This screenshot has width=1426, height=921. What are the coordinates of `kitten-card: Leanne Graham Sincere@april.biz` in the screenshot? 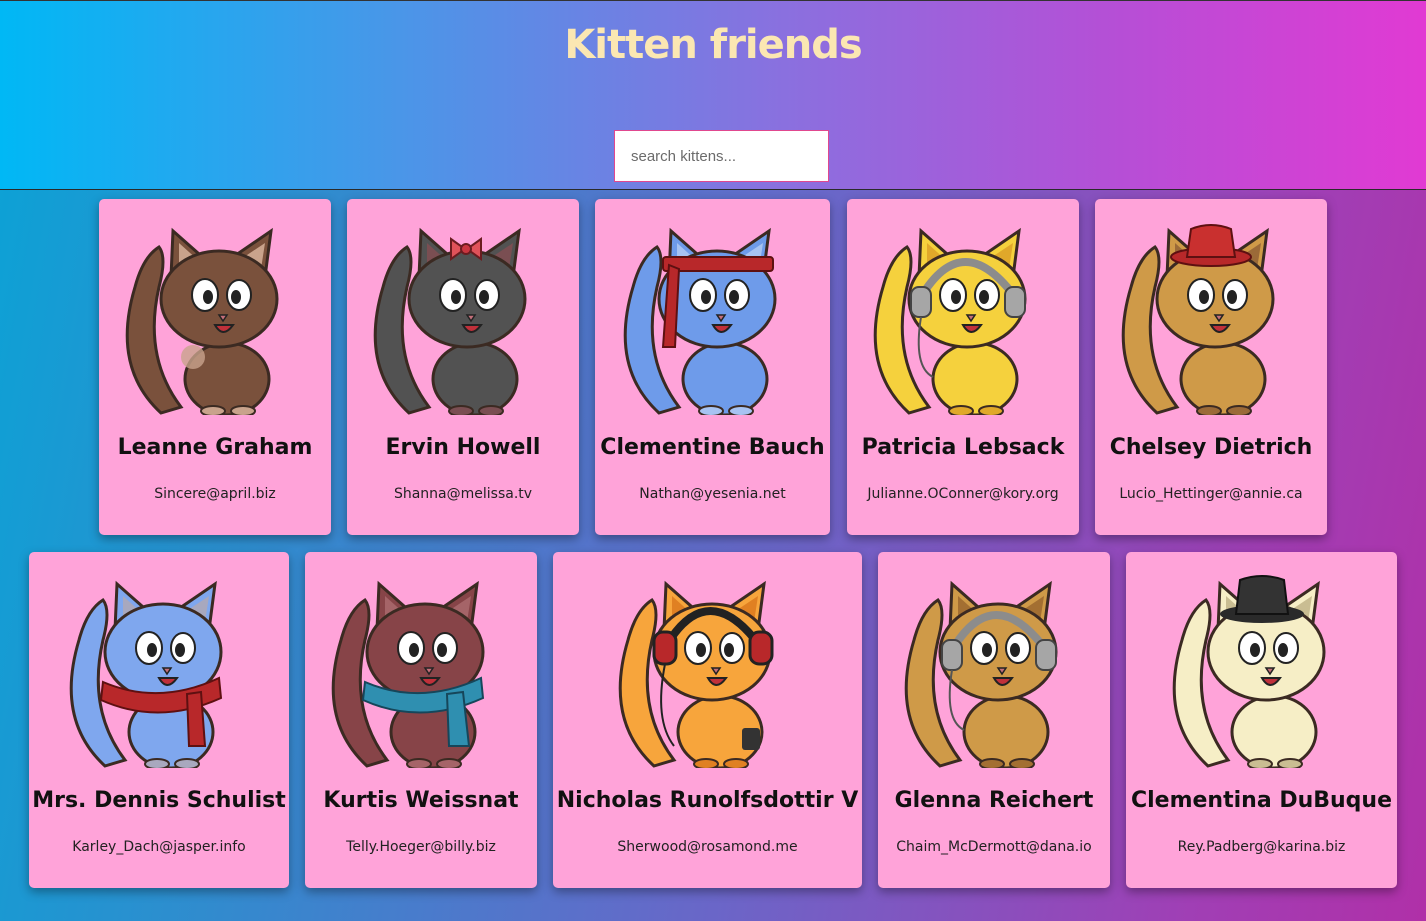 It's located at (215, 367).